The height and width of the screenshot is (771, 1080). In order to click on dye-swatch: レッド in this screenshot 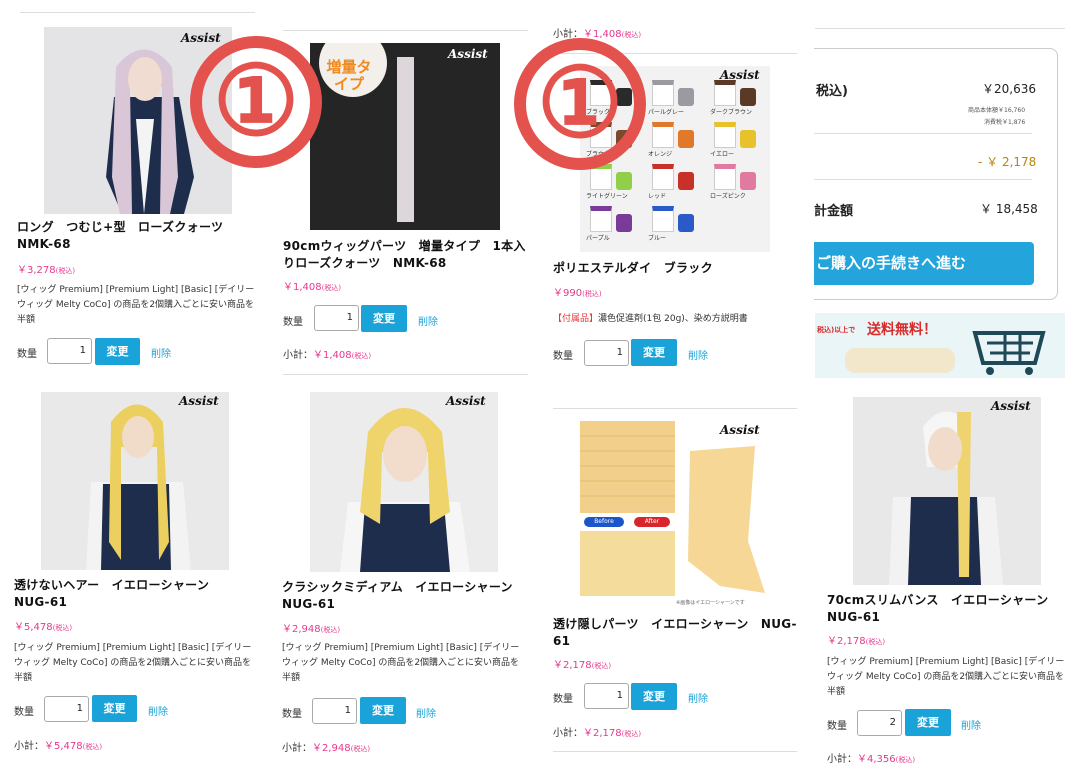, I will do `click(676, 183)`.